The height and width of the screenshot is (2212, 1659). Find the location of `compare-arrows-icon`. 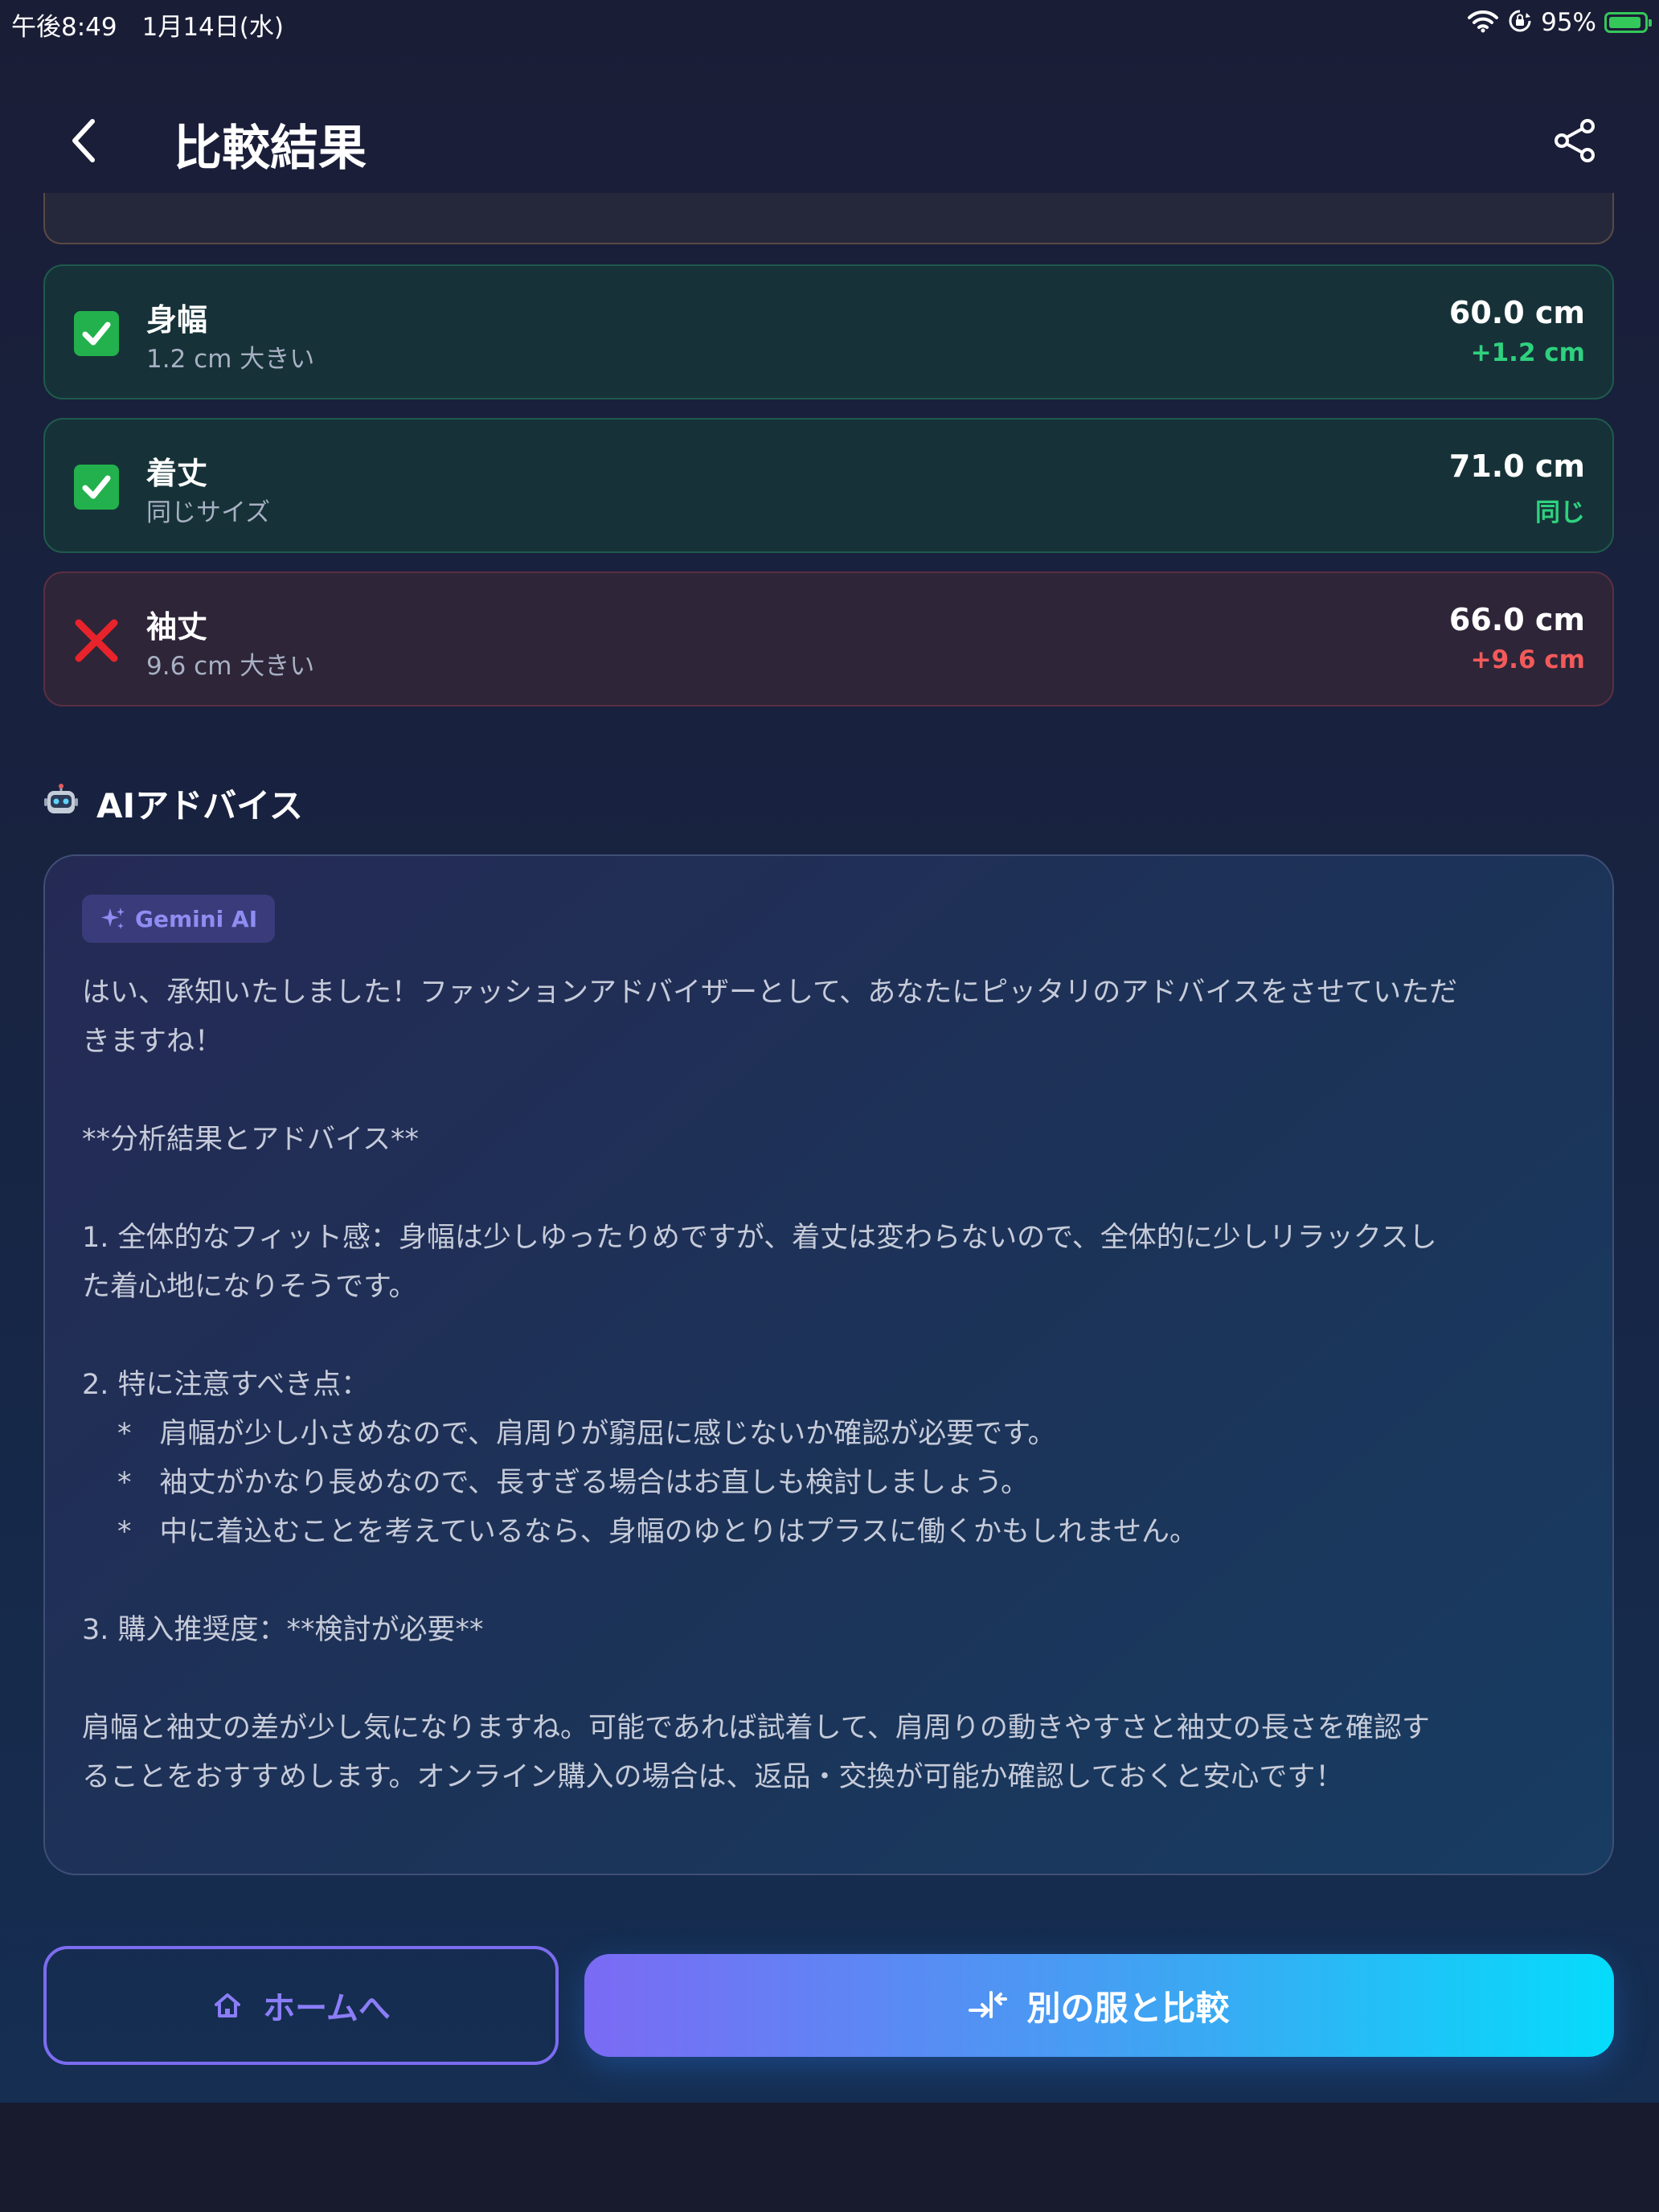

compare-arrows-icon is located at coordinates (989, 2005).